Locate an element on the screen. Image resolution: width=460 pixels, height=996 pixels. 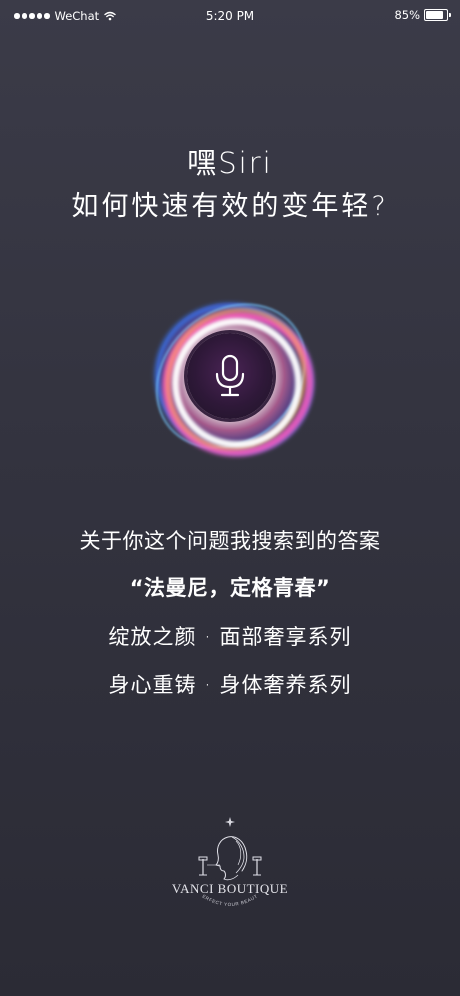
microphone-icon is located at coordinates (230, 375).